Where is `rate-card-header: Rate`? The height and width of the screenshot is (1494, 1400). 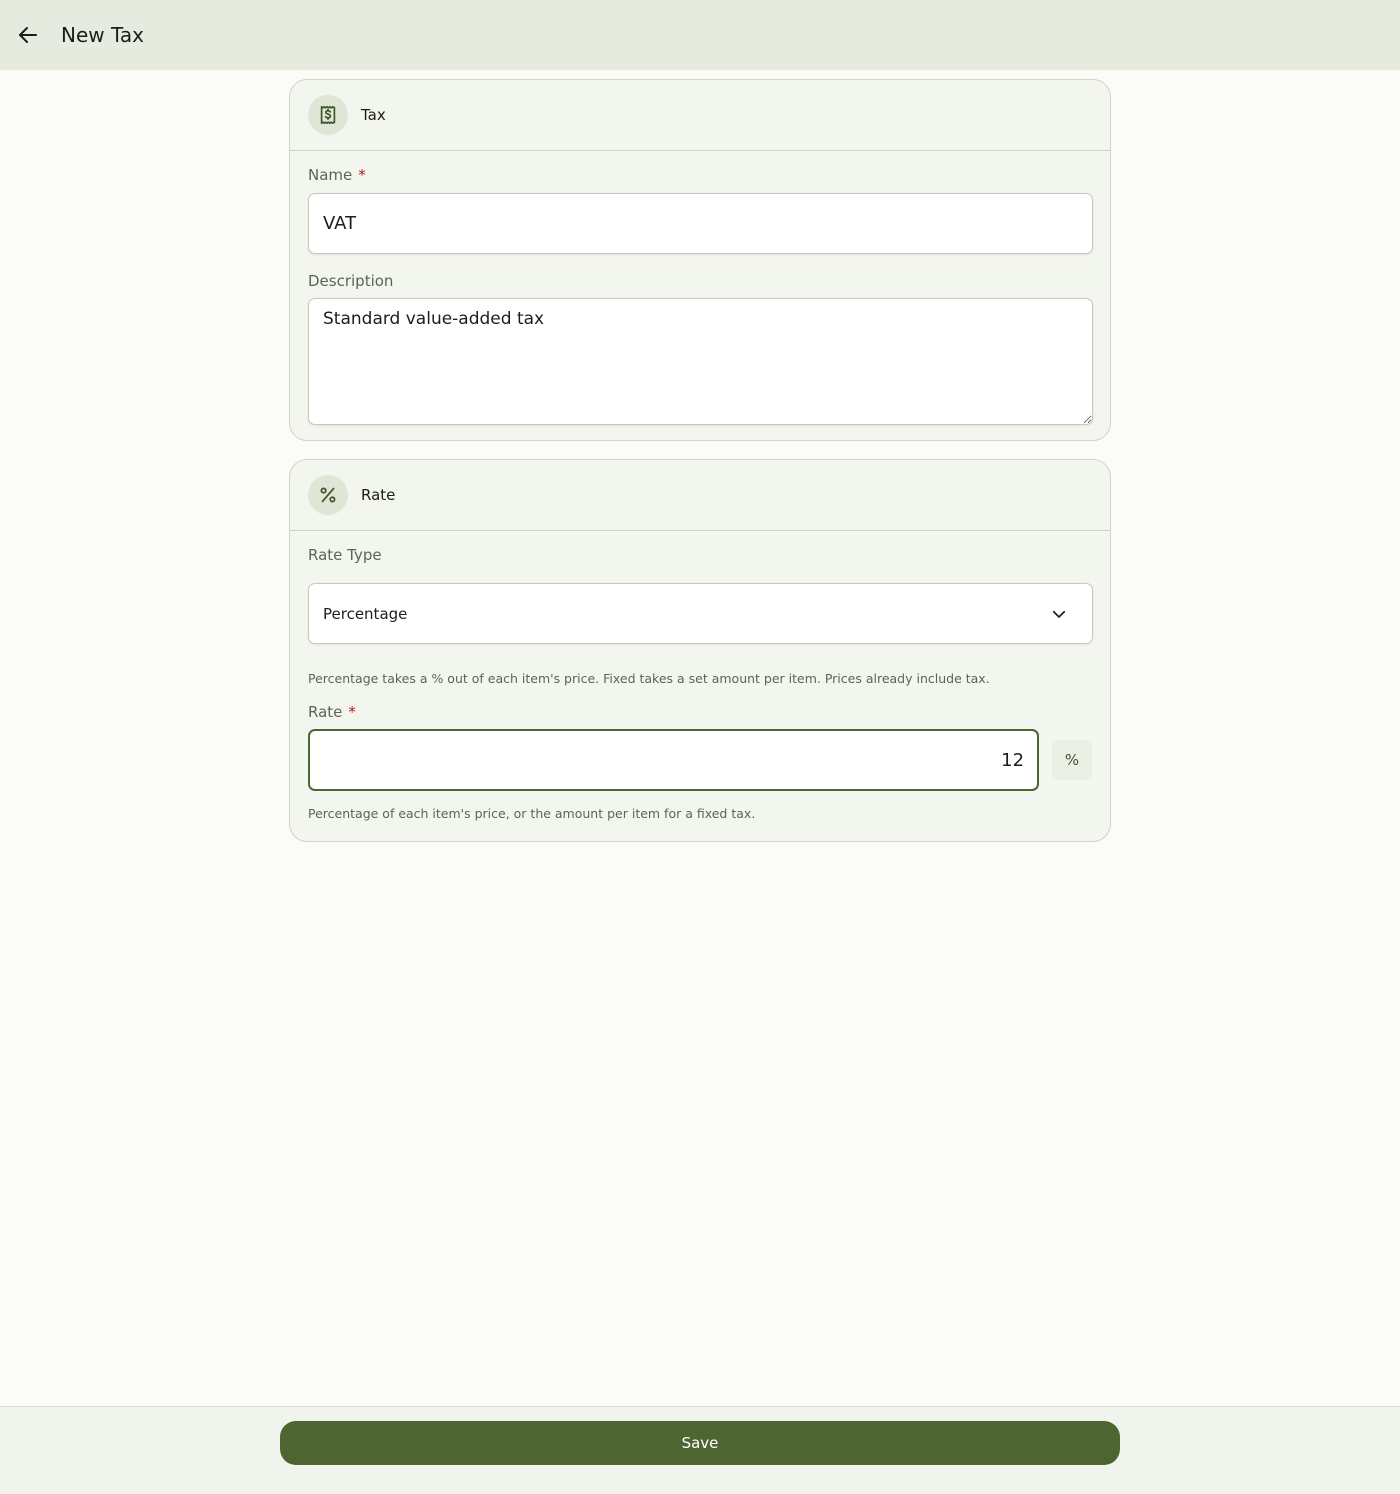
rate-card-header: Rate is located at coordinates (700, 495).